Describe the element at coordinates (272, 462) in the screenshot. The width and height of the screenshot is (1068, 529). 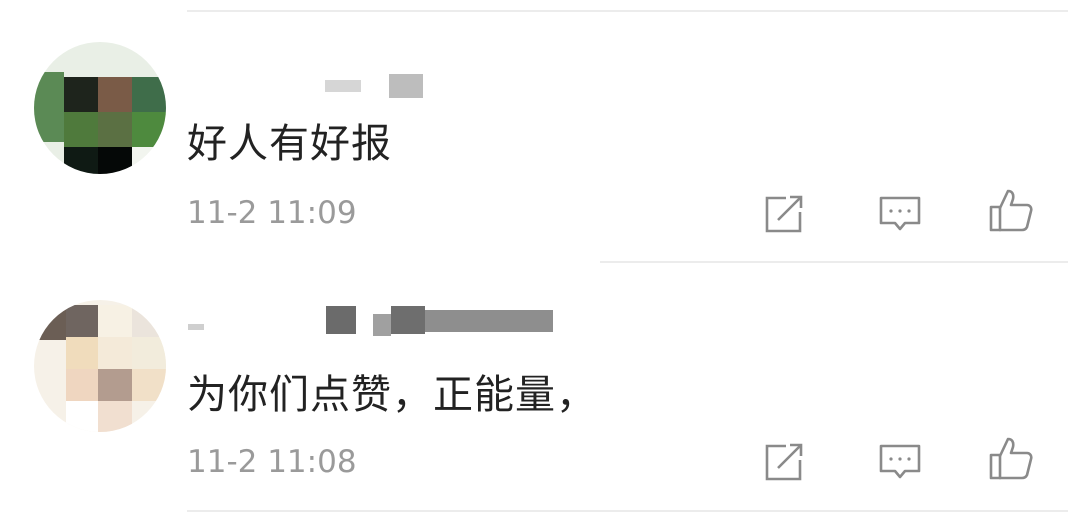
I see `timestamp: 11-2 11:08` at that location.